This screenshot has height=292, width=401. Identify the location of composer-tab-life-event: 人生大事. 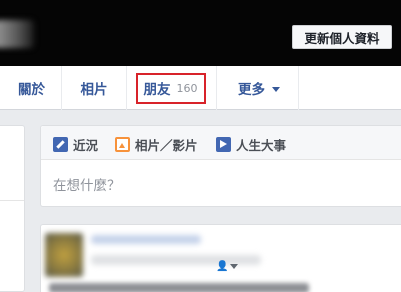
(251, 144).